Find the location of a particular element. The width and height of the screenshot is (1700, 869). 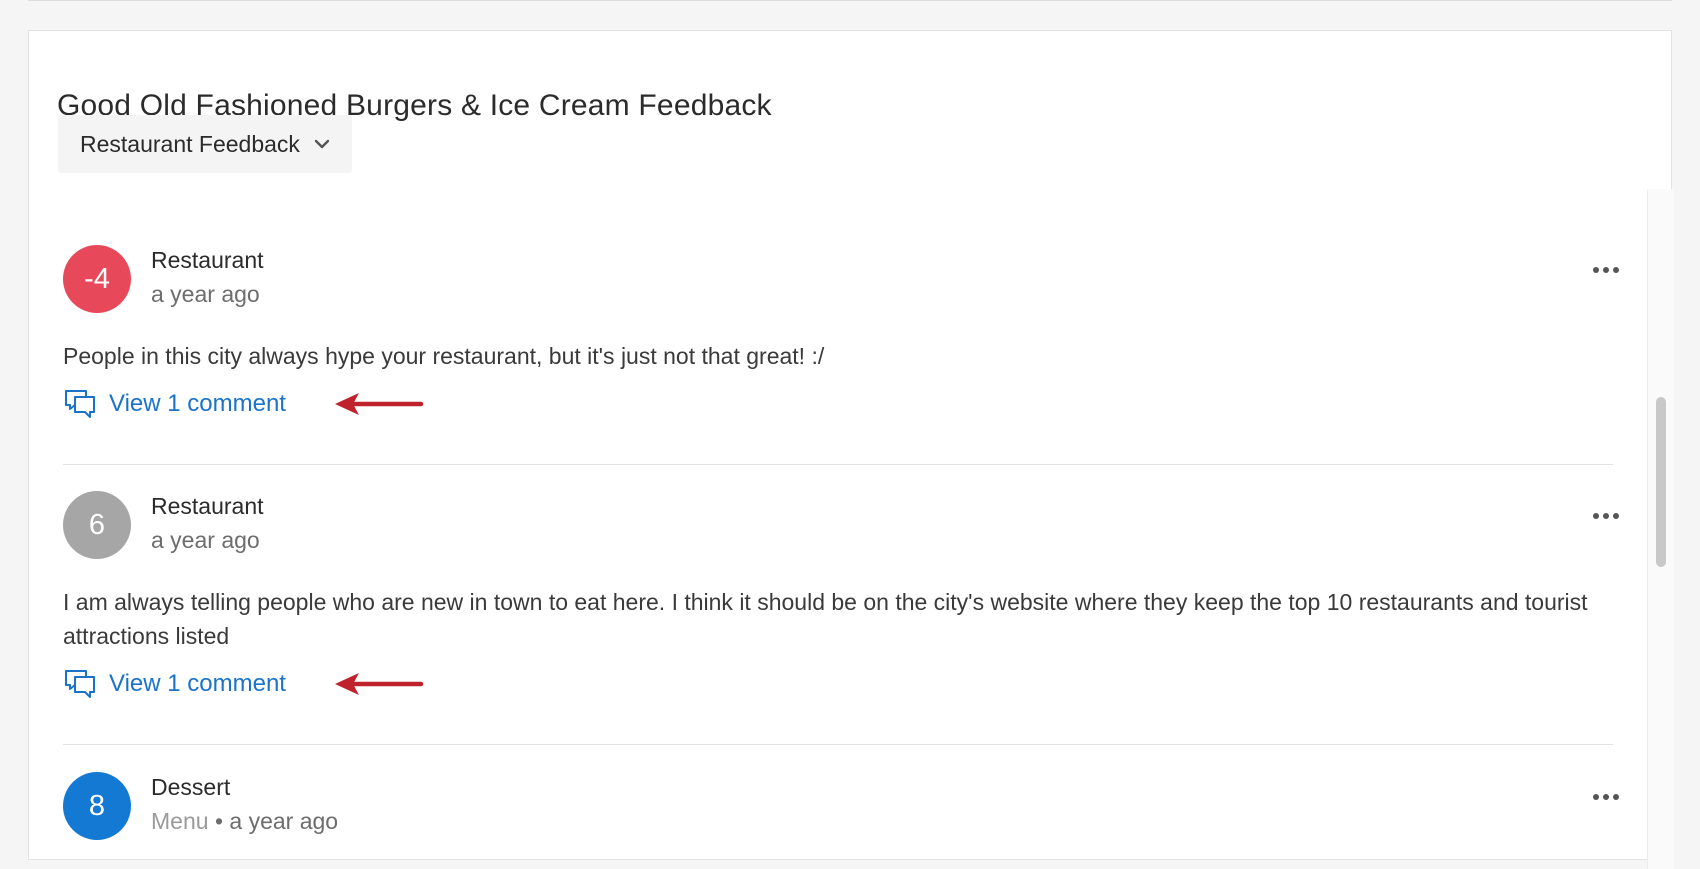

post-category: Menu is located at coordinates (180, 821).